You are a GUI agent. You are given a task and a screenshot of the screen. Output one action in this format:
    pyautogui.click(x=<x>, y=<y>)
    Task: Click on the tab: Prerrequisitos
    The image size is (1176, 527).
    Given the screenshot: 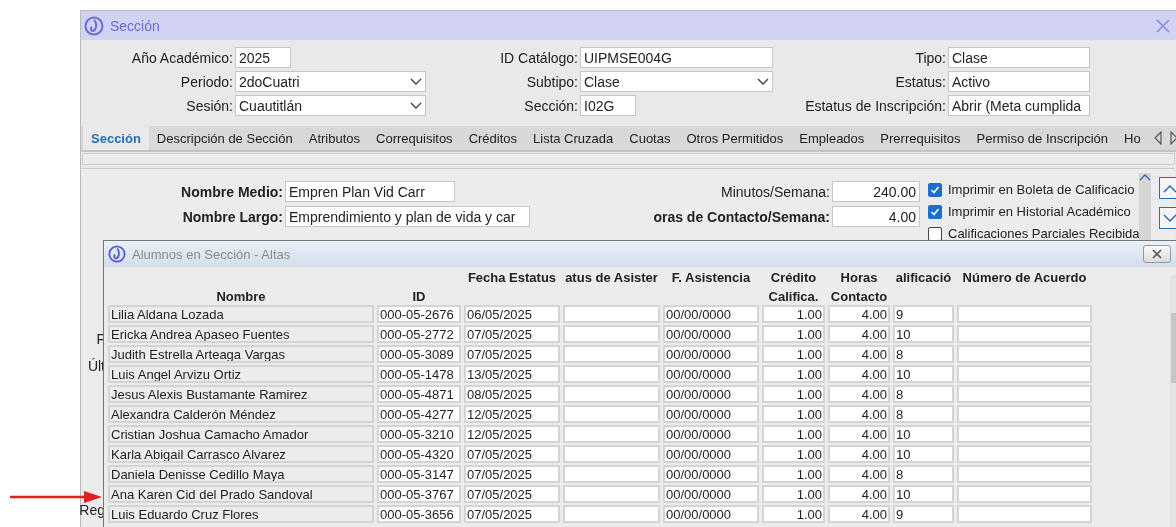 What is the action you would take?
    pyautogui.click(x=920, y=138)
    